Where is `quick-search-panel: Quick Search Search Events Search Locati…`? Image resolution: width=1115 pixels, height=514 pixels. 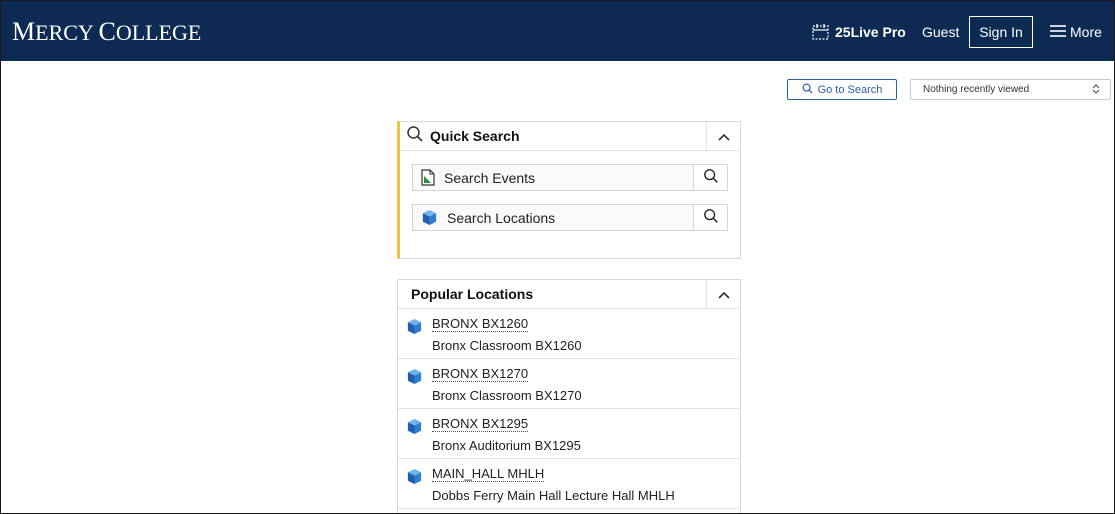
quick-search-panel: Quick Search Search Events Search Locati… is located at coordinates (569, 190).